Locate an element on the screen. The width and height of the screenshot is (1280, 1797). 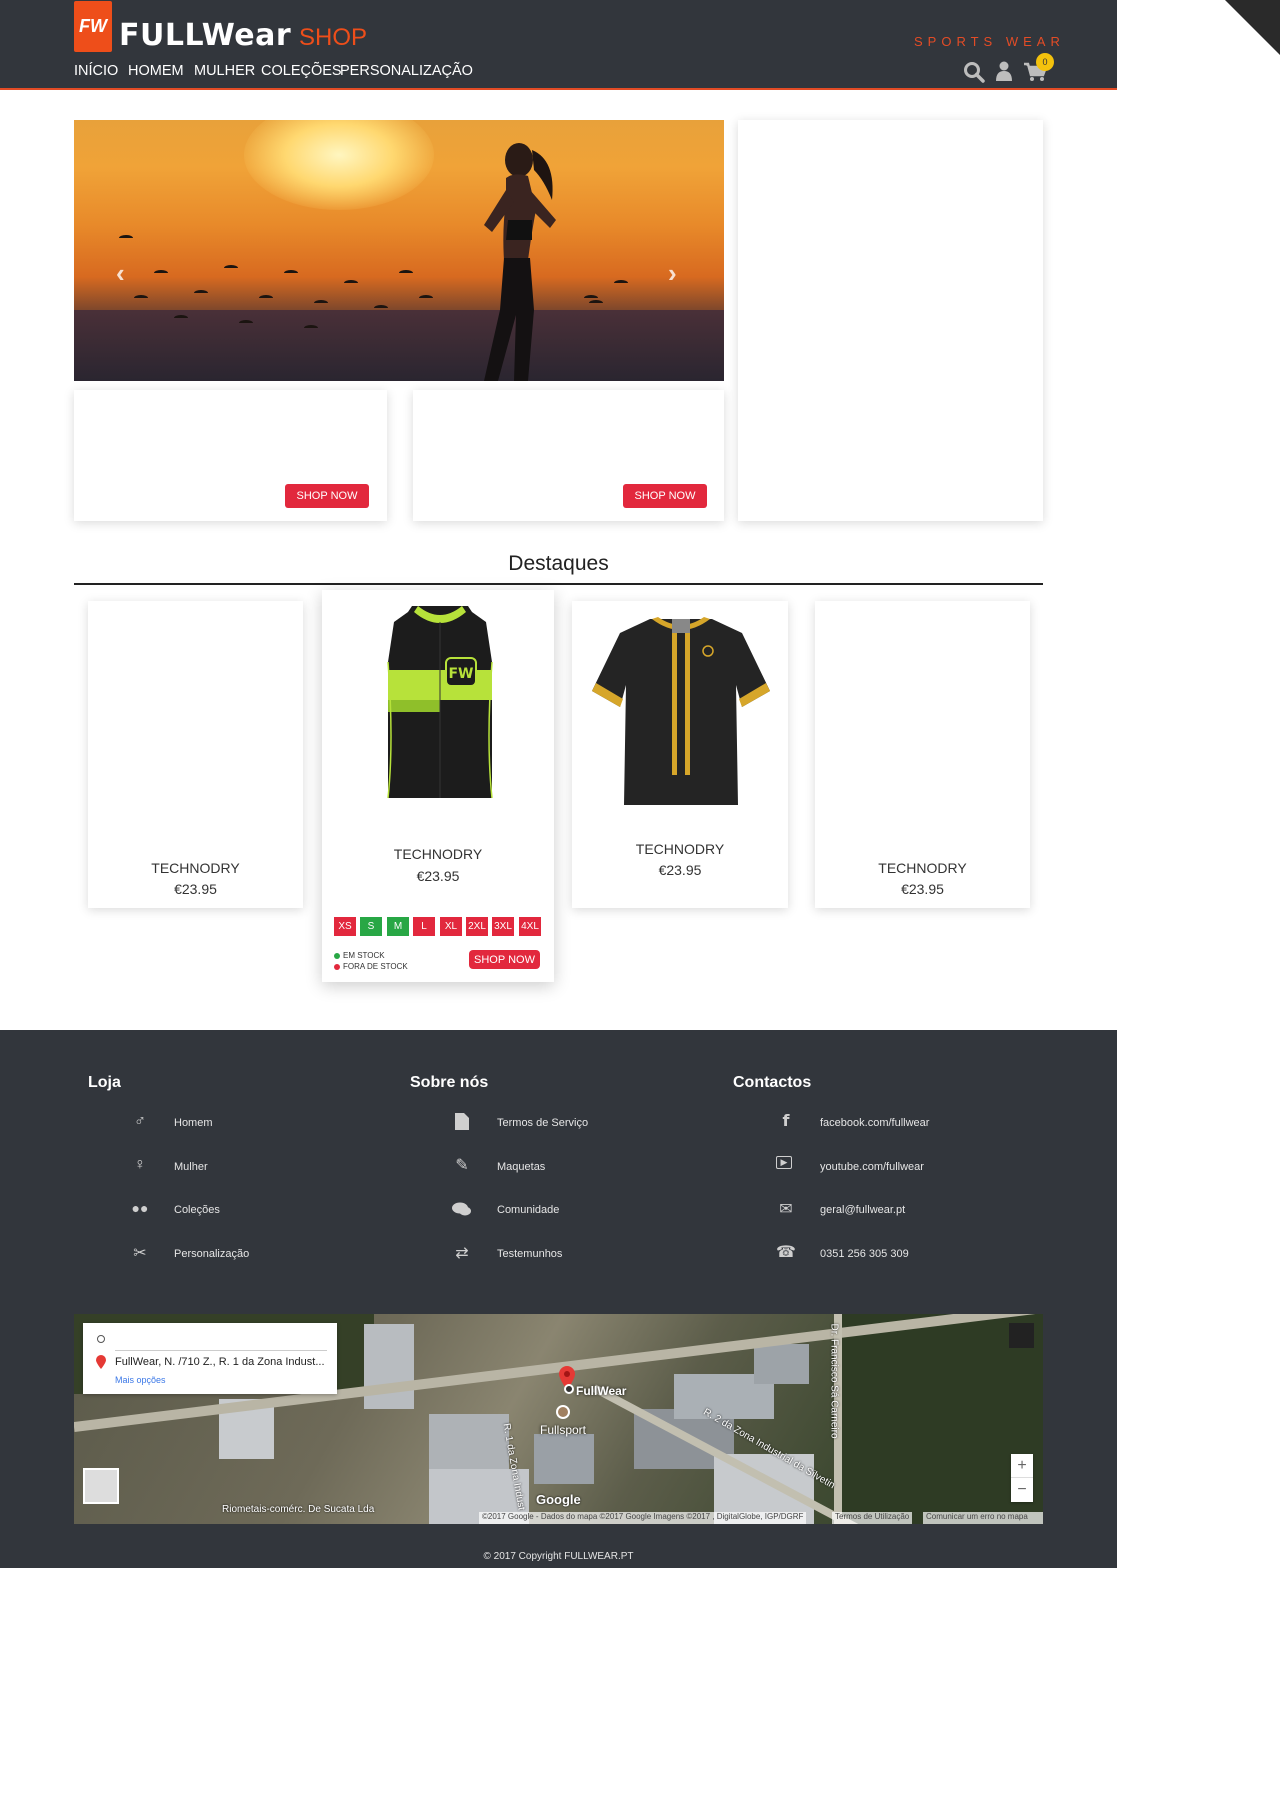
zoom-in-button: + is located at coordinates (1022, 1466).